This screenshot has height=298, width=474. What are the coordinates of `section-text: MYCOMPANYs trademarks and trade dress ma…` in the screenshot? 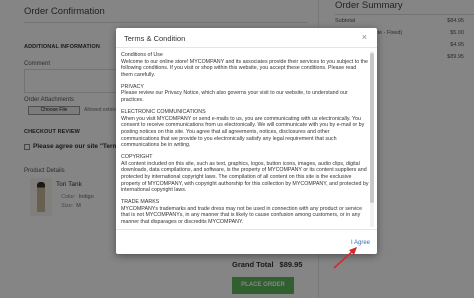 It's located at (242, 215).